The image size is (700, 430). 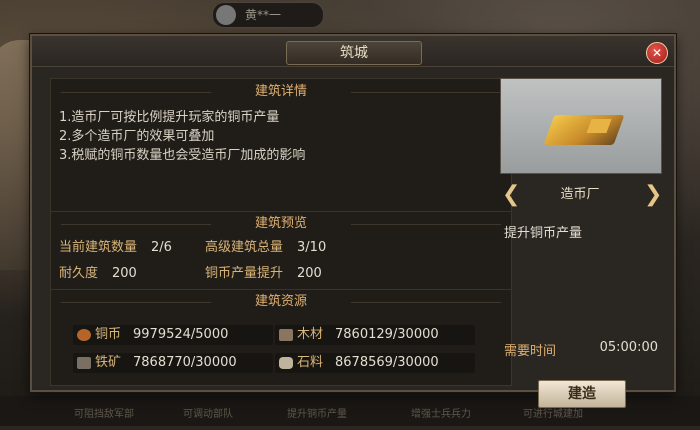 What do you see at coordinates (628, 347) in the screenshot?
I see `time-value: 05:00:00` at bounding box center [628, 347].